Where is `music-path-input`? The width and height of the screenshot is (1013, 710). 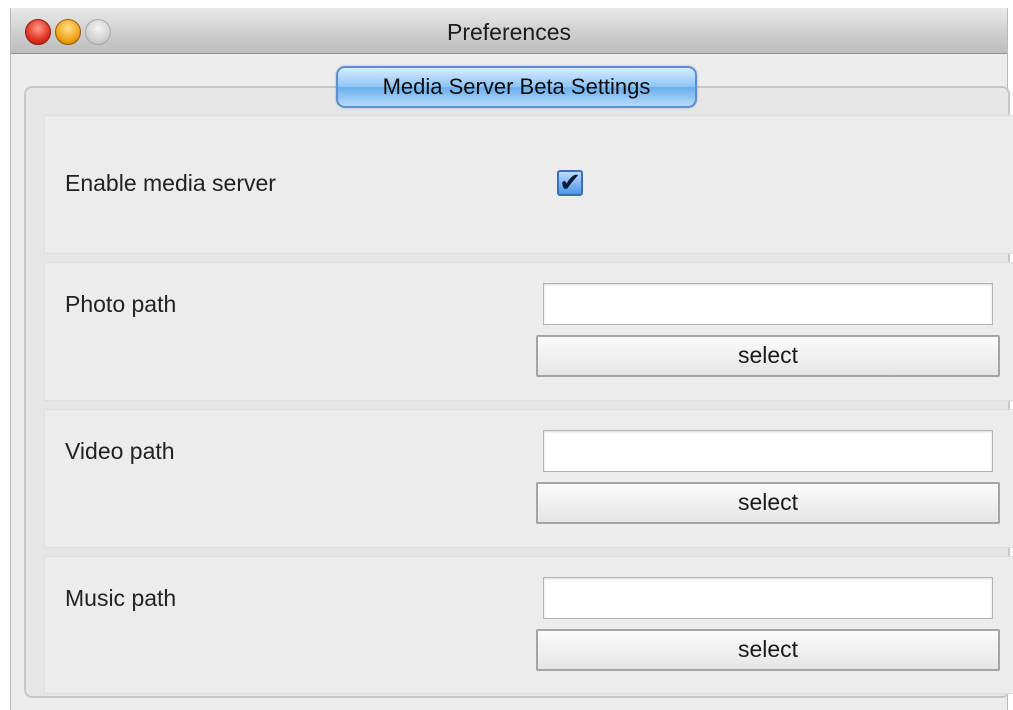
music-path-input is located at coordinates (768, 598).